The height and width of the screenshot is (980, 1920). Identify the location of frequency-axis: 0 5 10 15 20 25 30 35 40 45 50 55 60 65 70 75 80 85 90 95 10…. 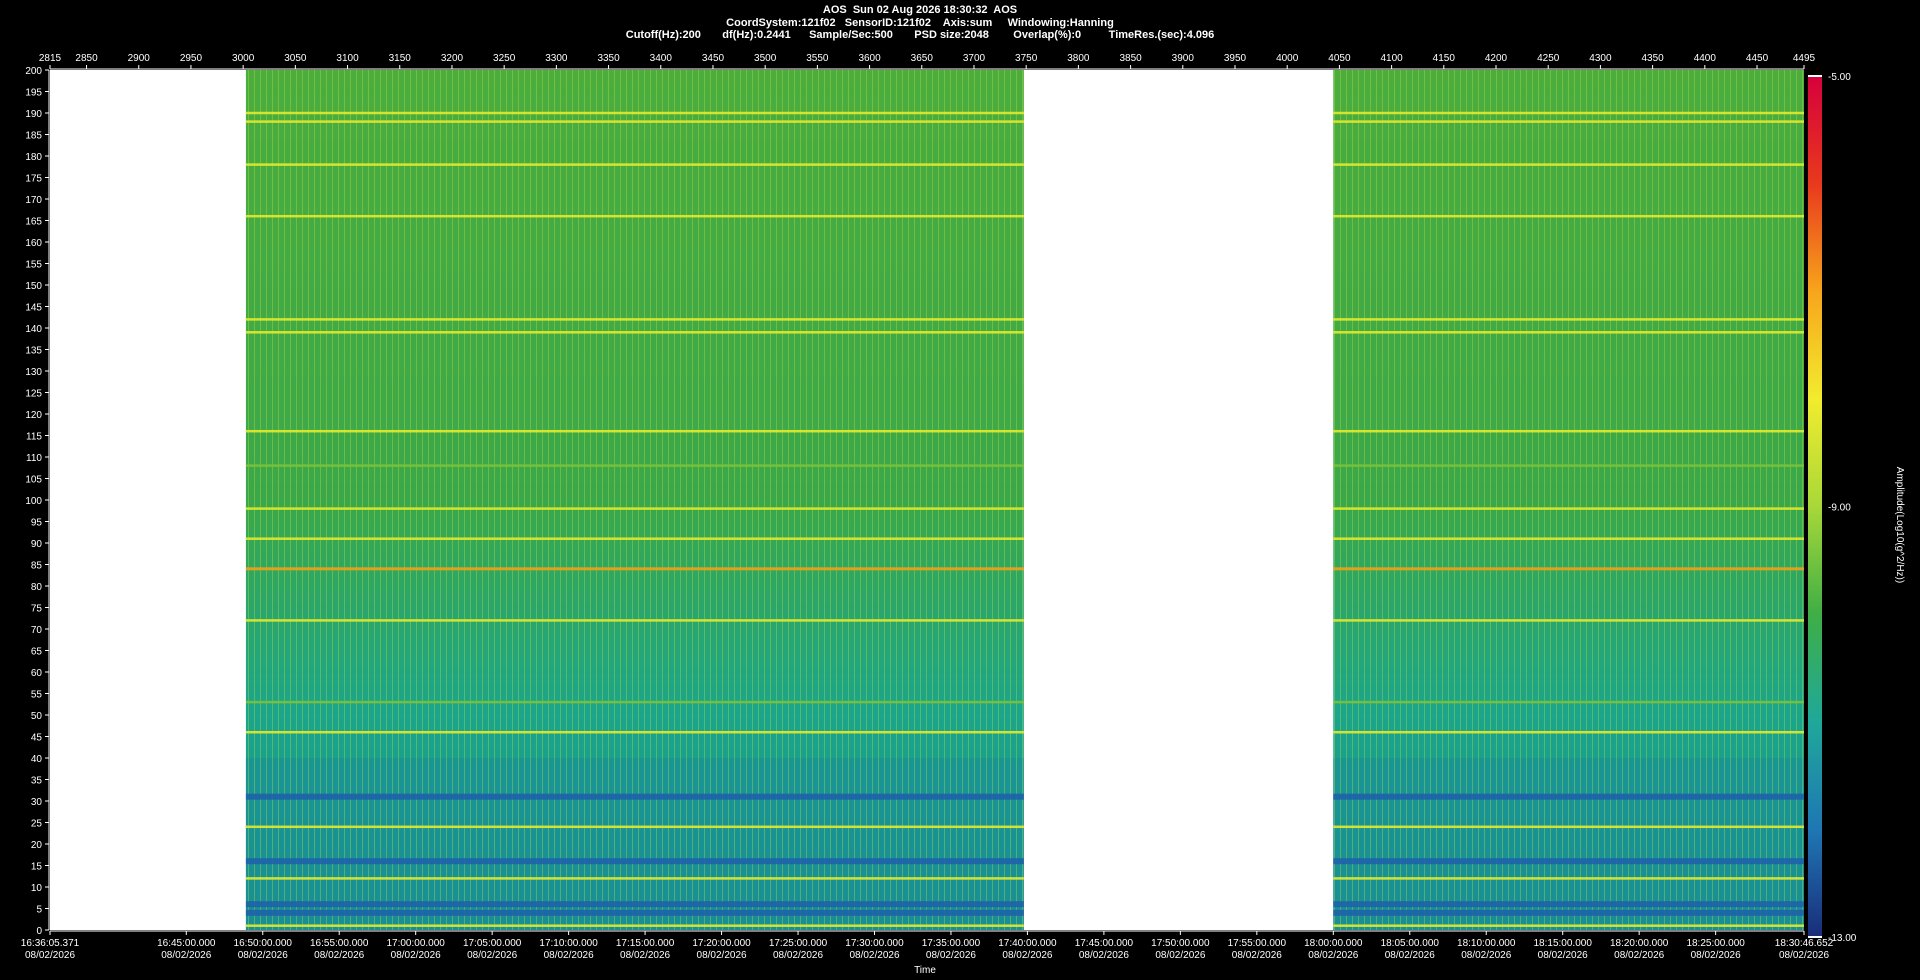
(37, 501).